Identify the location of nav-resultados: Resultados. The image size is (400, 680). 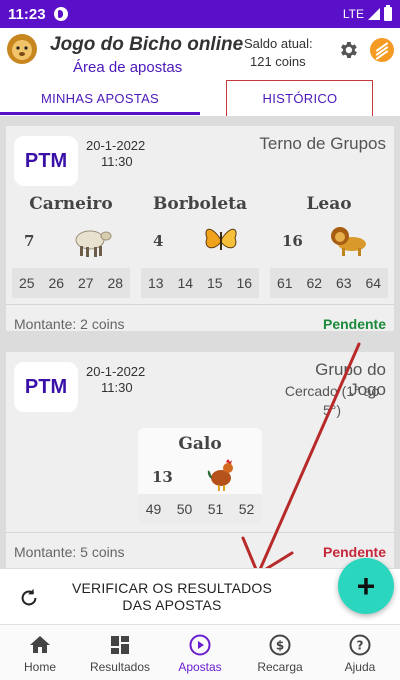
(120, 652).